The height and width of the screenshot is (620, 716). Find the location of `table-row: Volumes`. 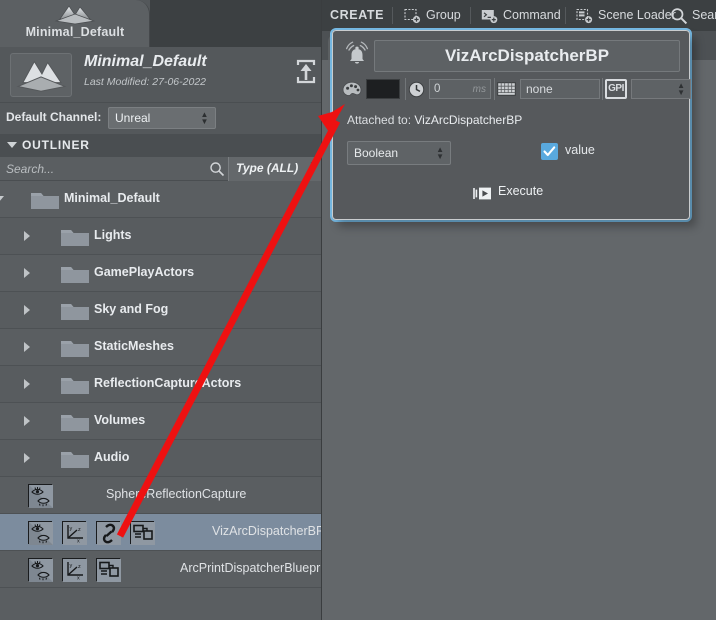

table-row: Volumes is located at coordinates (161, 421).